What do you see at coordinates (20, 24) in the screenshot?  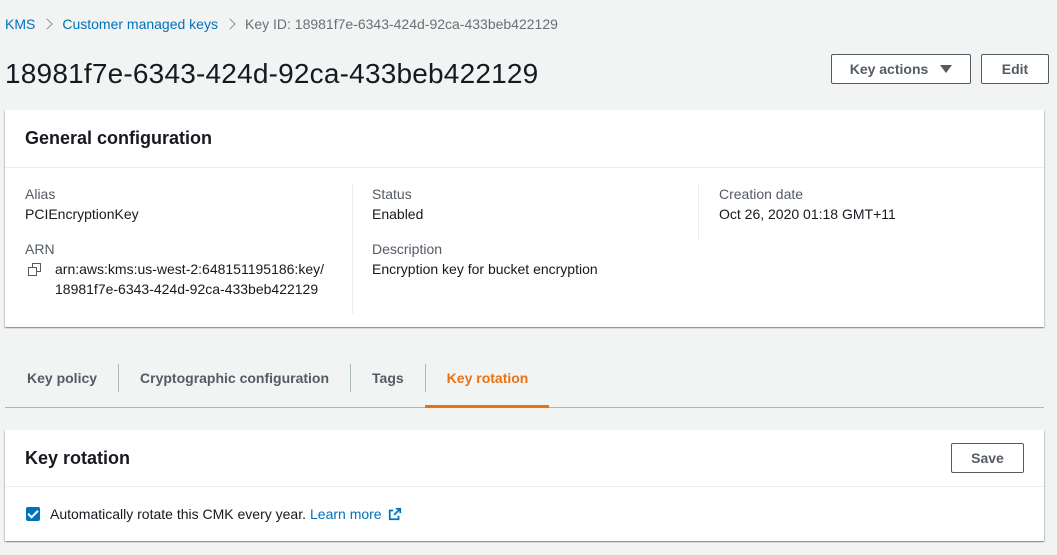 I see `breadcrumb-kms-link: KMS` at bounding box center [20, 24].